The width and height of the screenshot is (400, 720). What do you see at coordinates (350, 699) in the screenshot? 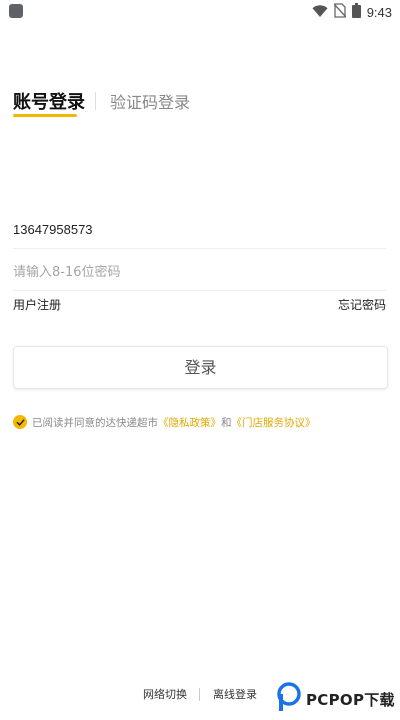
I see `watermark-text: PCPOP下载` at bounding box center [350, 699].